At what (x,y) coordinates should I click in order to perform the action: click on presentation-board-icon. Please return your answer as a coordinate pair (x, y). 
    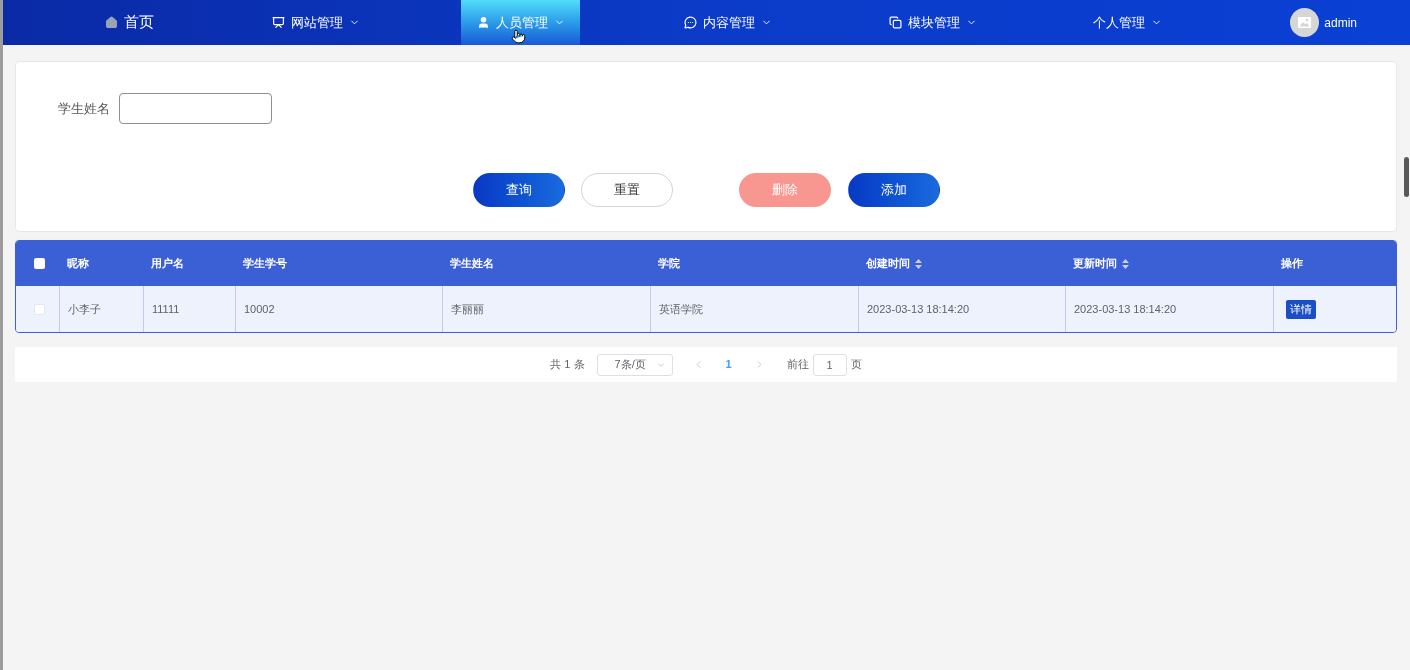
    Looking at the image, I should click on (278, 22).